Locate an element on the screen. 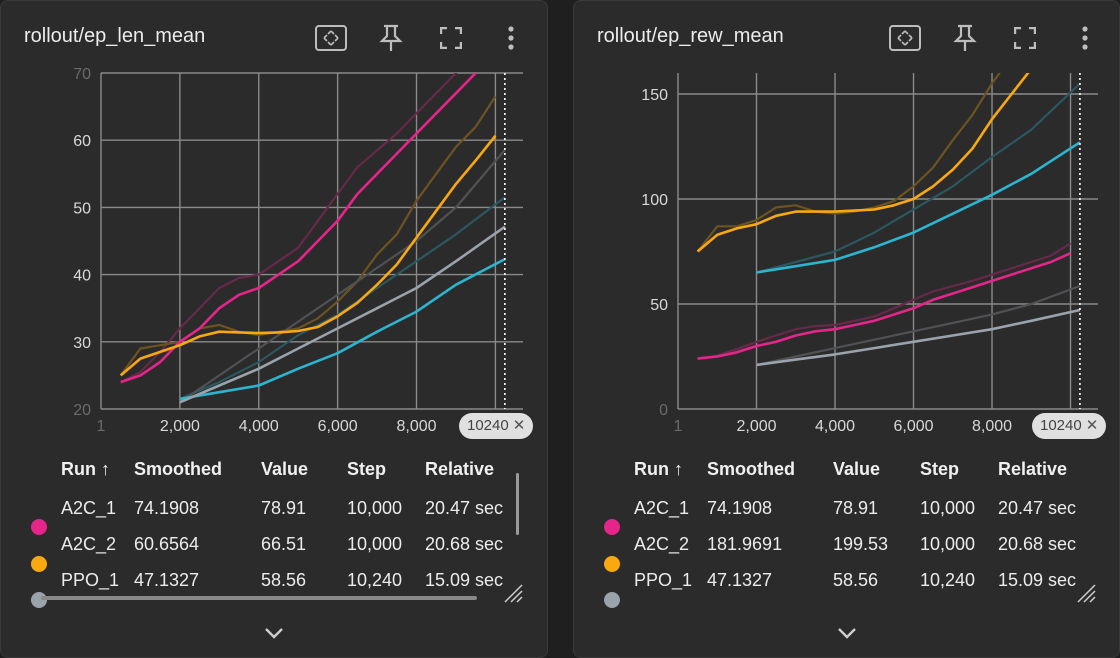 Image resolution: width=1120 pixels, height=658 pixels. cell-smoothed: 181.9691 is located at coordinates (745, 544).